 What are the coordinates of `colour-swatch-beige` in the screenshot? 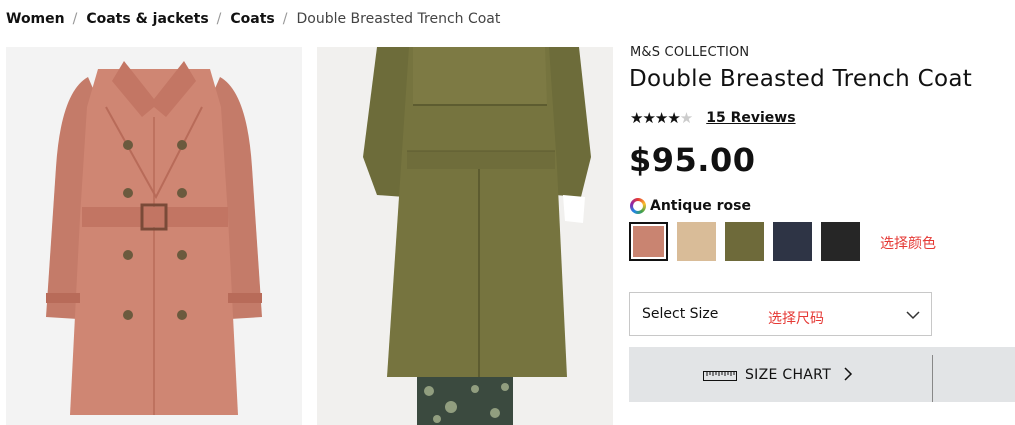 It's located at (696, 241).